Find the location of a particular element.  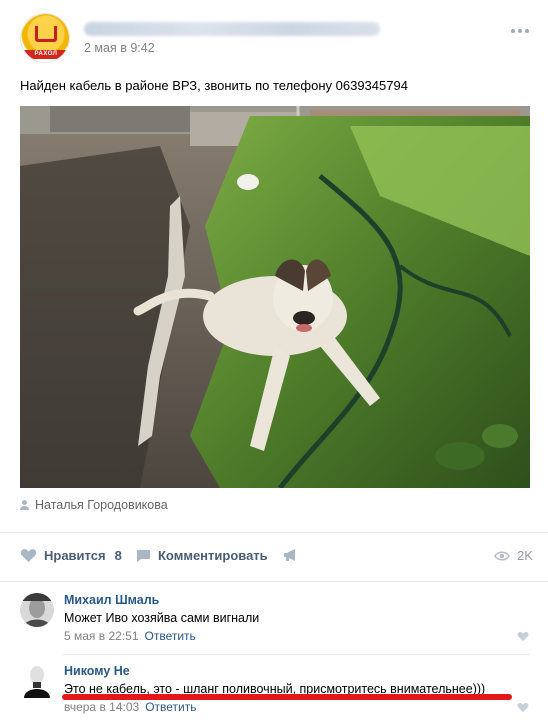

like-button: Нравится 8 is located at coordinates (71, 555).